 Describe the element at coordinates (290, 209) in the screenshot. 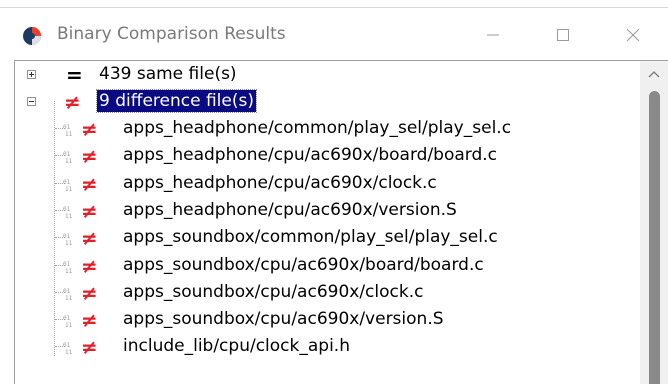

I see `file-path-label: apps_headphone/cpu/ac690x/version.S` at that location.